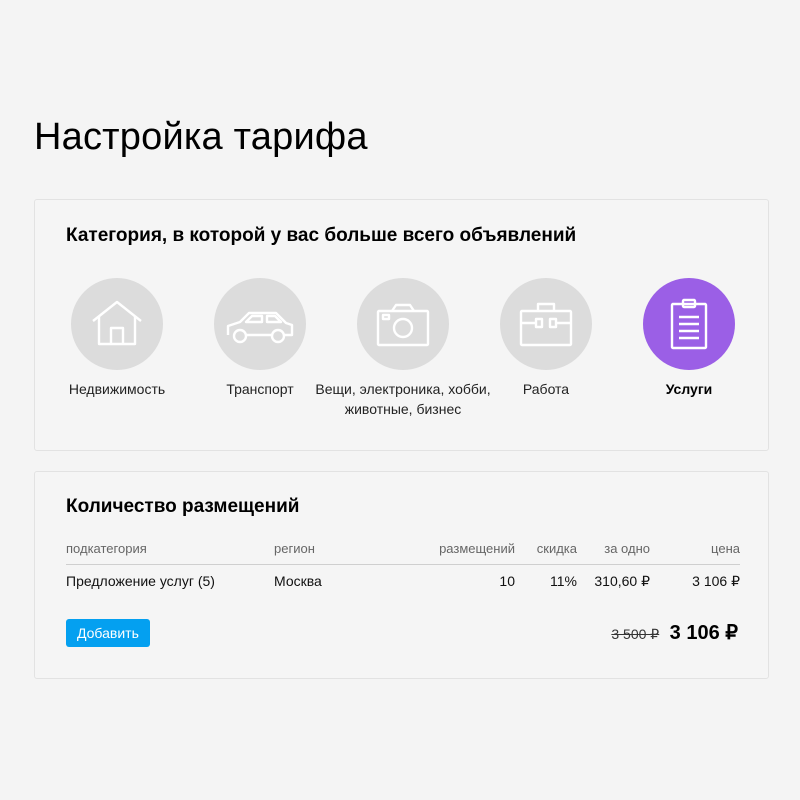 The height and width of the screenshot is (800, 800). I want to click on row-count: 10, so click(507, 581).